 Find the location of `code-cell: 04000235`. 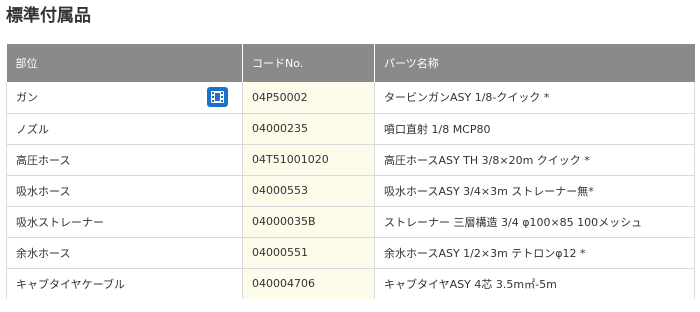

code-cell: 04000235 is located at coordinates (308, 129).